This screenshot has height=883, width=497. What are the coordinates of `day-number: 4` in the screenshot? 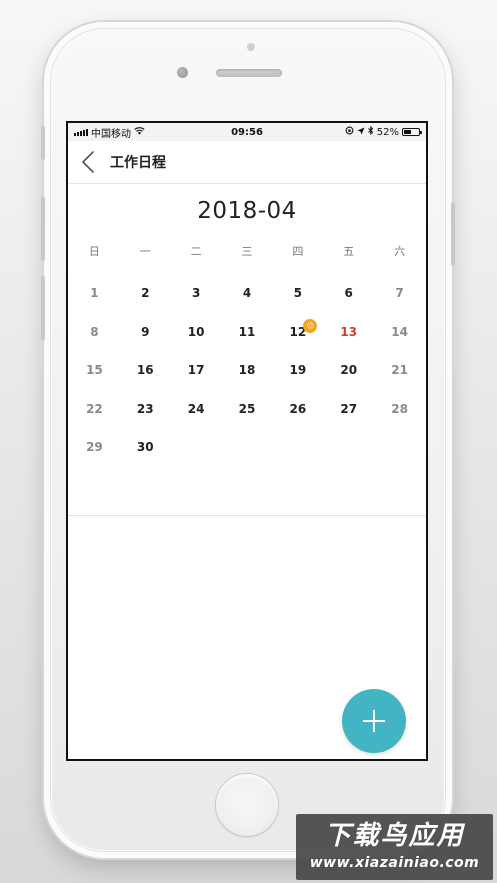 It's located at (247, 293).